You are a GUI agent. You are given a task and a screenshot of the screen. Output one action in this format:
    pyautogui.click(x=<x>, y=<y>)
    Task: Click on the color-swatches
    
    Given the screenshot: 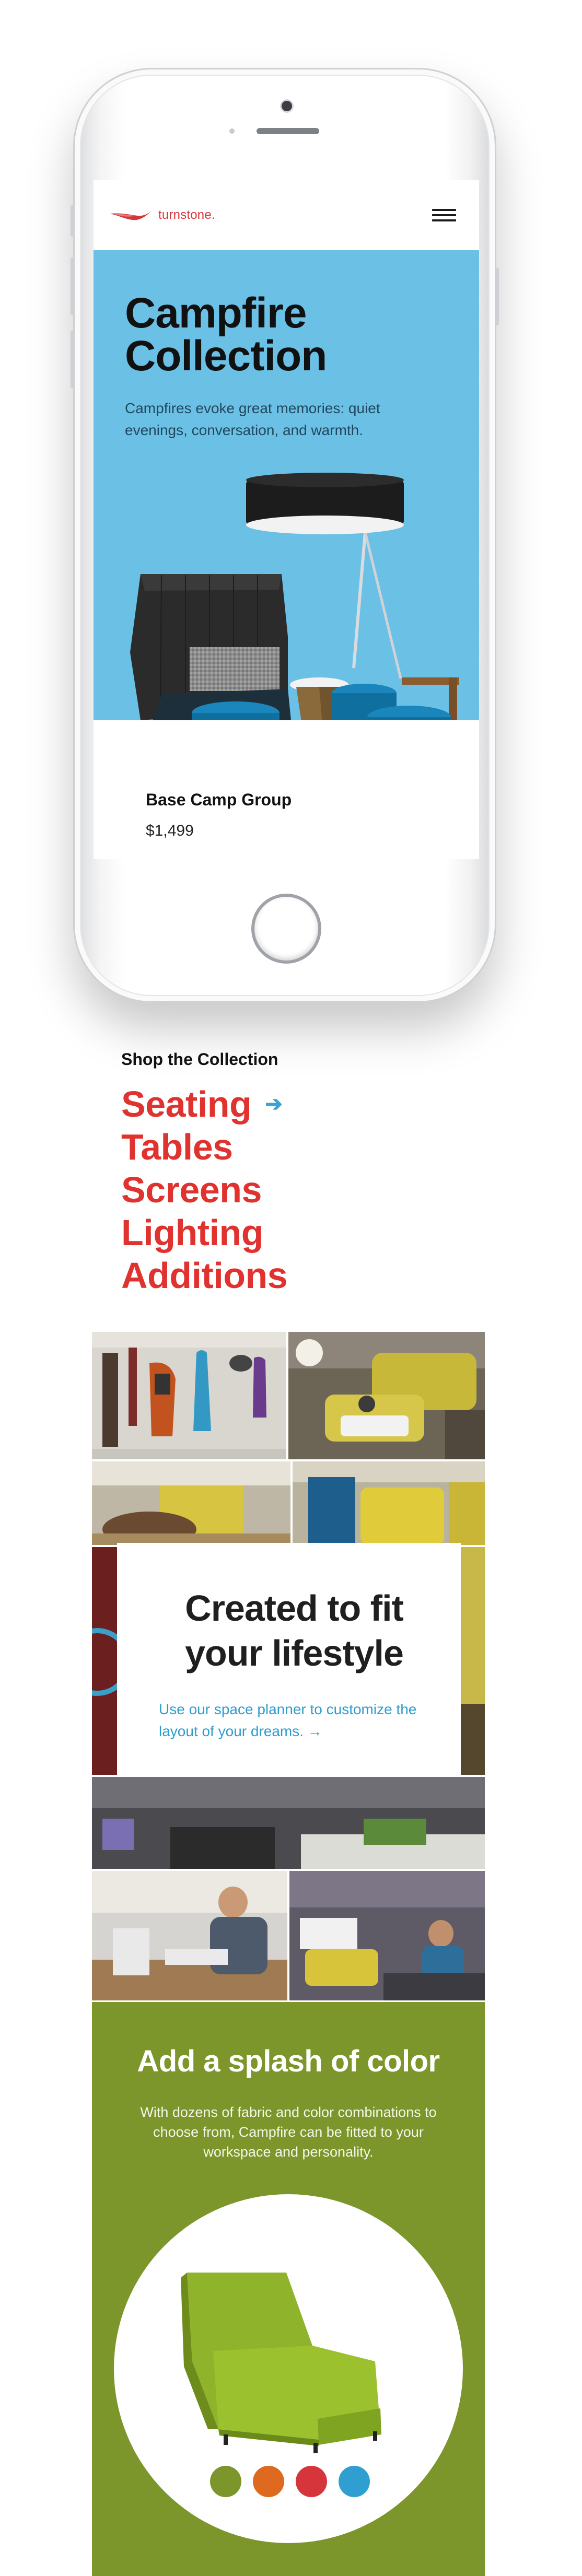 What is the action you would take?
    pyautogui.click(x=290, y=2481)
    